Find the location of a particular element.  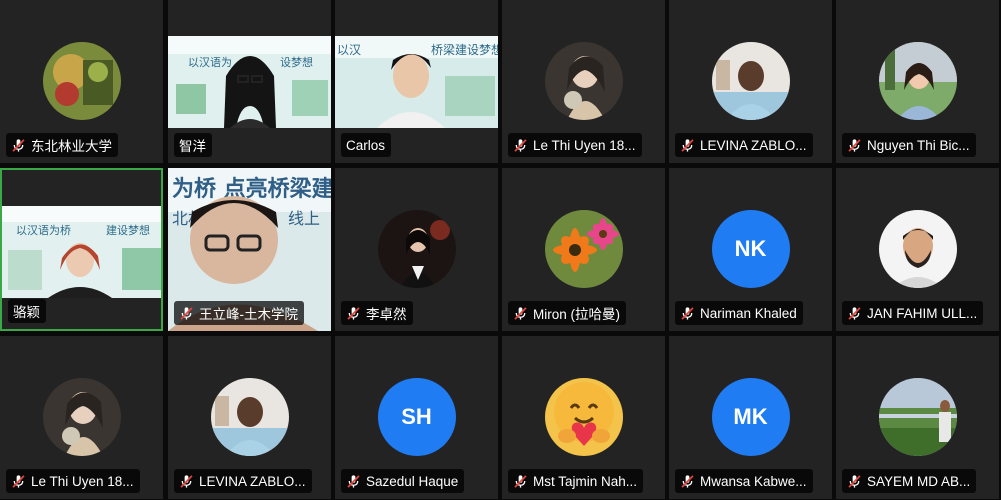

participant-name: Nariman Khaled is located at coordinates (748, 313).